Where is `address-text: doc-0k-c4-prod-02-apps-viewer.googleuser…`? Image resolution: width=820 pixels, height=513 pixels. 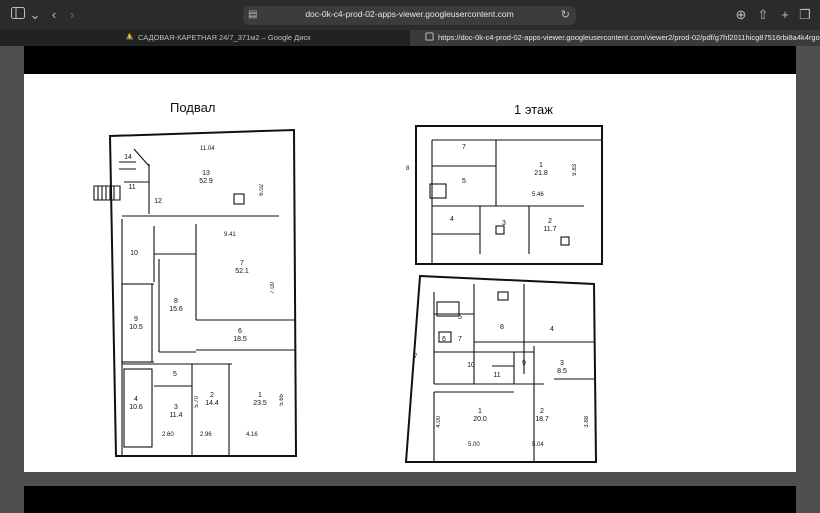
address-text: doc-0k-c4-prod-02-apps-viewer.googleuser… is located at coordinates (409, 14).